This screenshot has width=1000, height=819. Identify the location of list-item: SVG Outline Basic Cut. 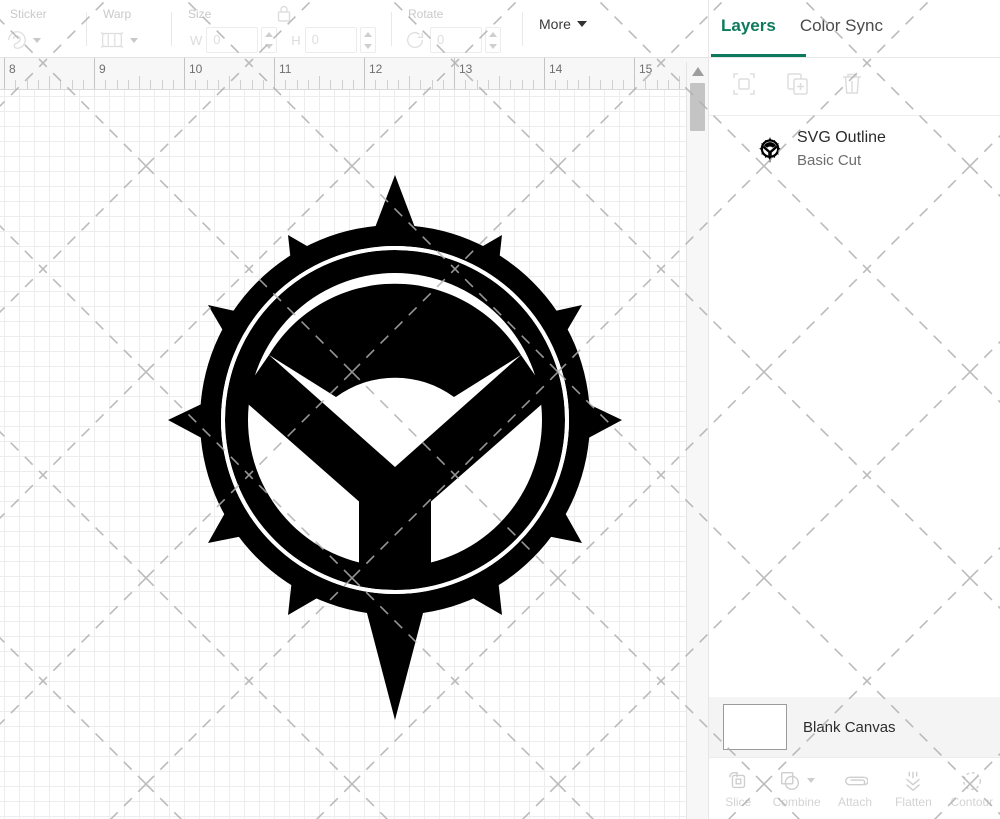
(854, 149).